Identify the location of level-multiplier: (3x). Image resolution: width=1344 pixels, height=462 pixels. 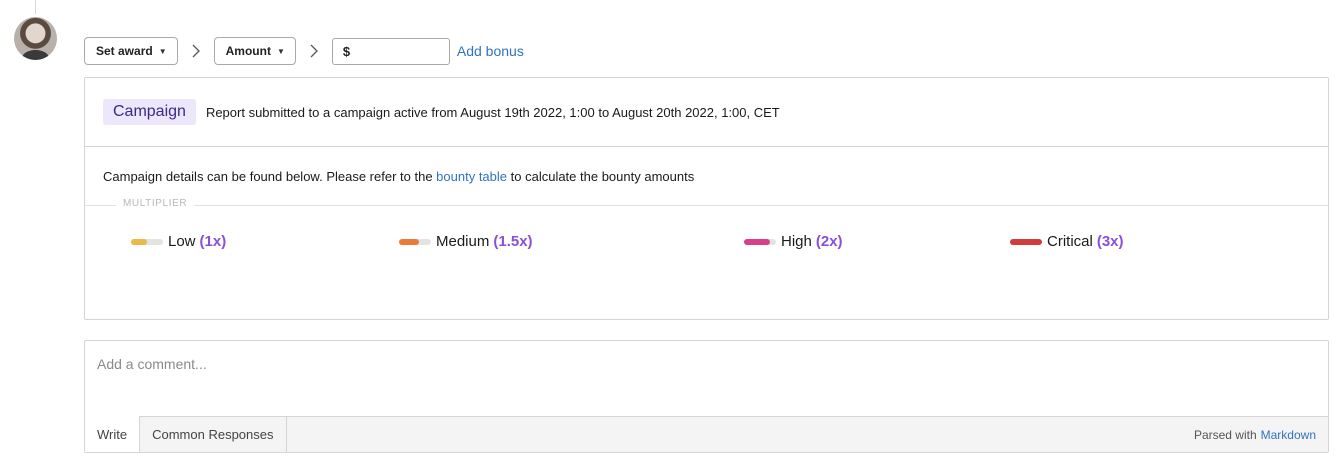
(1110, 241).